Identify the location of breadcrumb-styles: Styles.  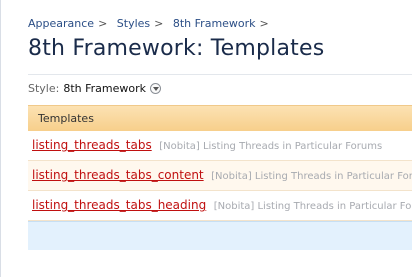
(133, 23).